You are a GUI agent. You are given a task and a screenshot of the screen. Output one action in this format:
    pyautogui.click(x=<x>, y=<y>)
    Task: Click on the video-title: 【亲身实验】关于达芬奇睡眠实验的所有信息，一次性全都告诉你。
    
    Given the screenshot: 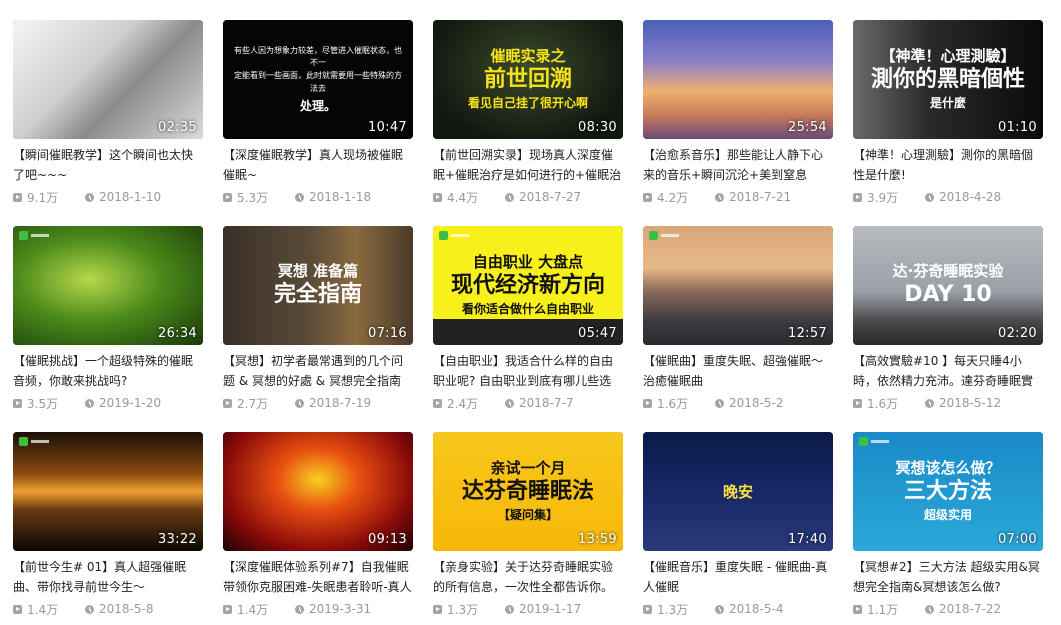 What is the action you would take?
    pyautogui.click(x=528, y=577)
    